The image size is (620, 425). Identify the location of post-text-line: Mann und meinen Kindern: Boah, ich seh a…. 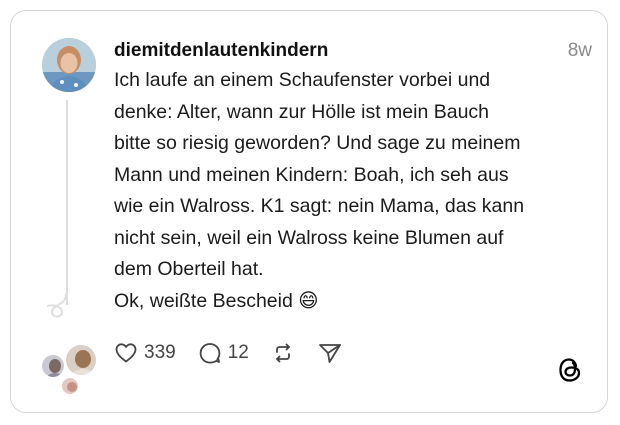
(311, 174).